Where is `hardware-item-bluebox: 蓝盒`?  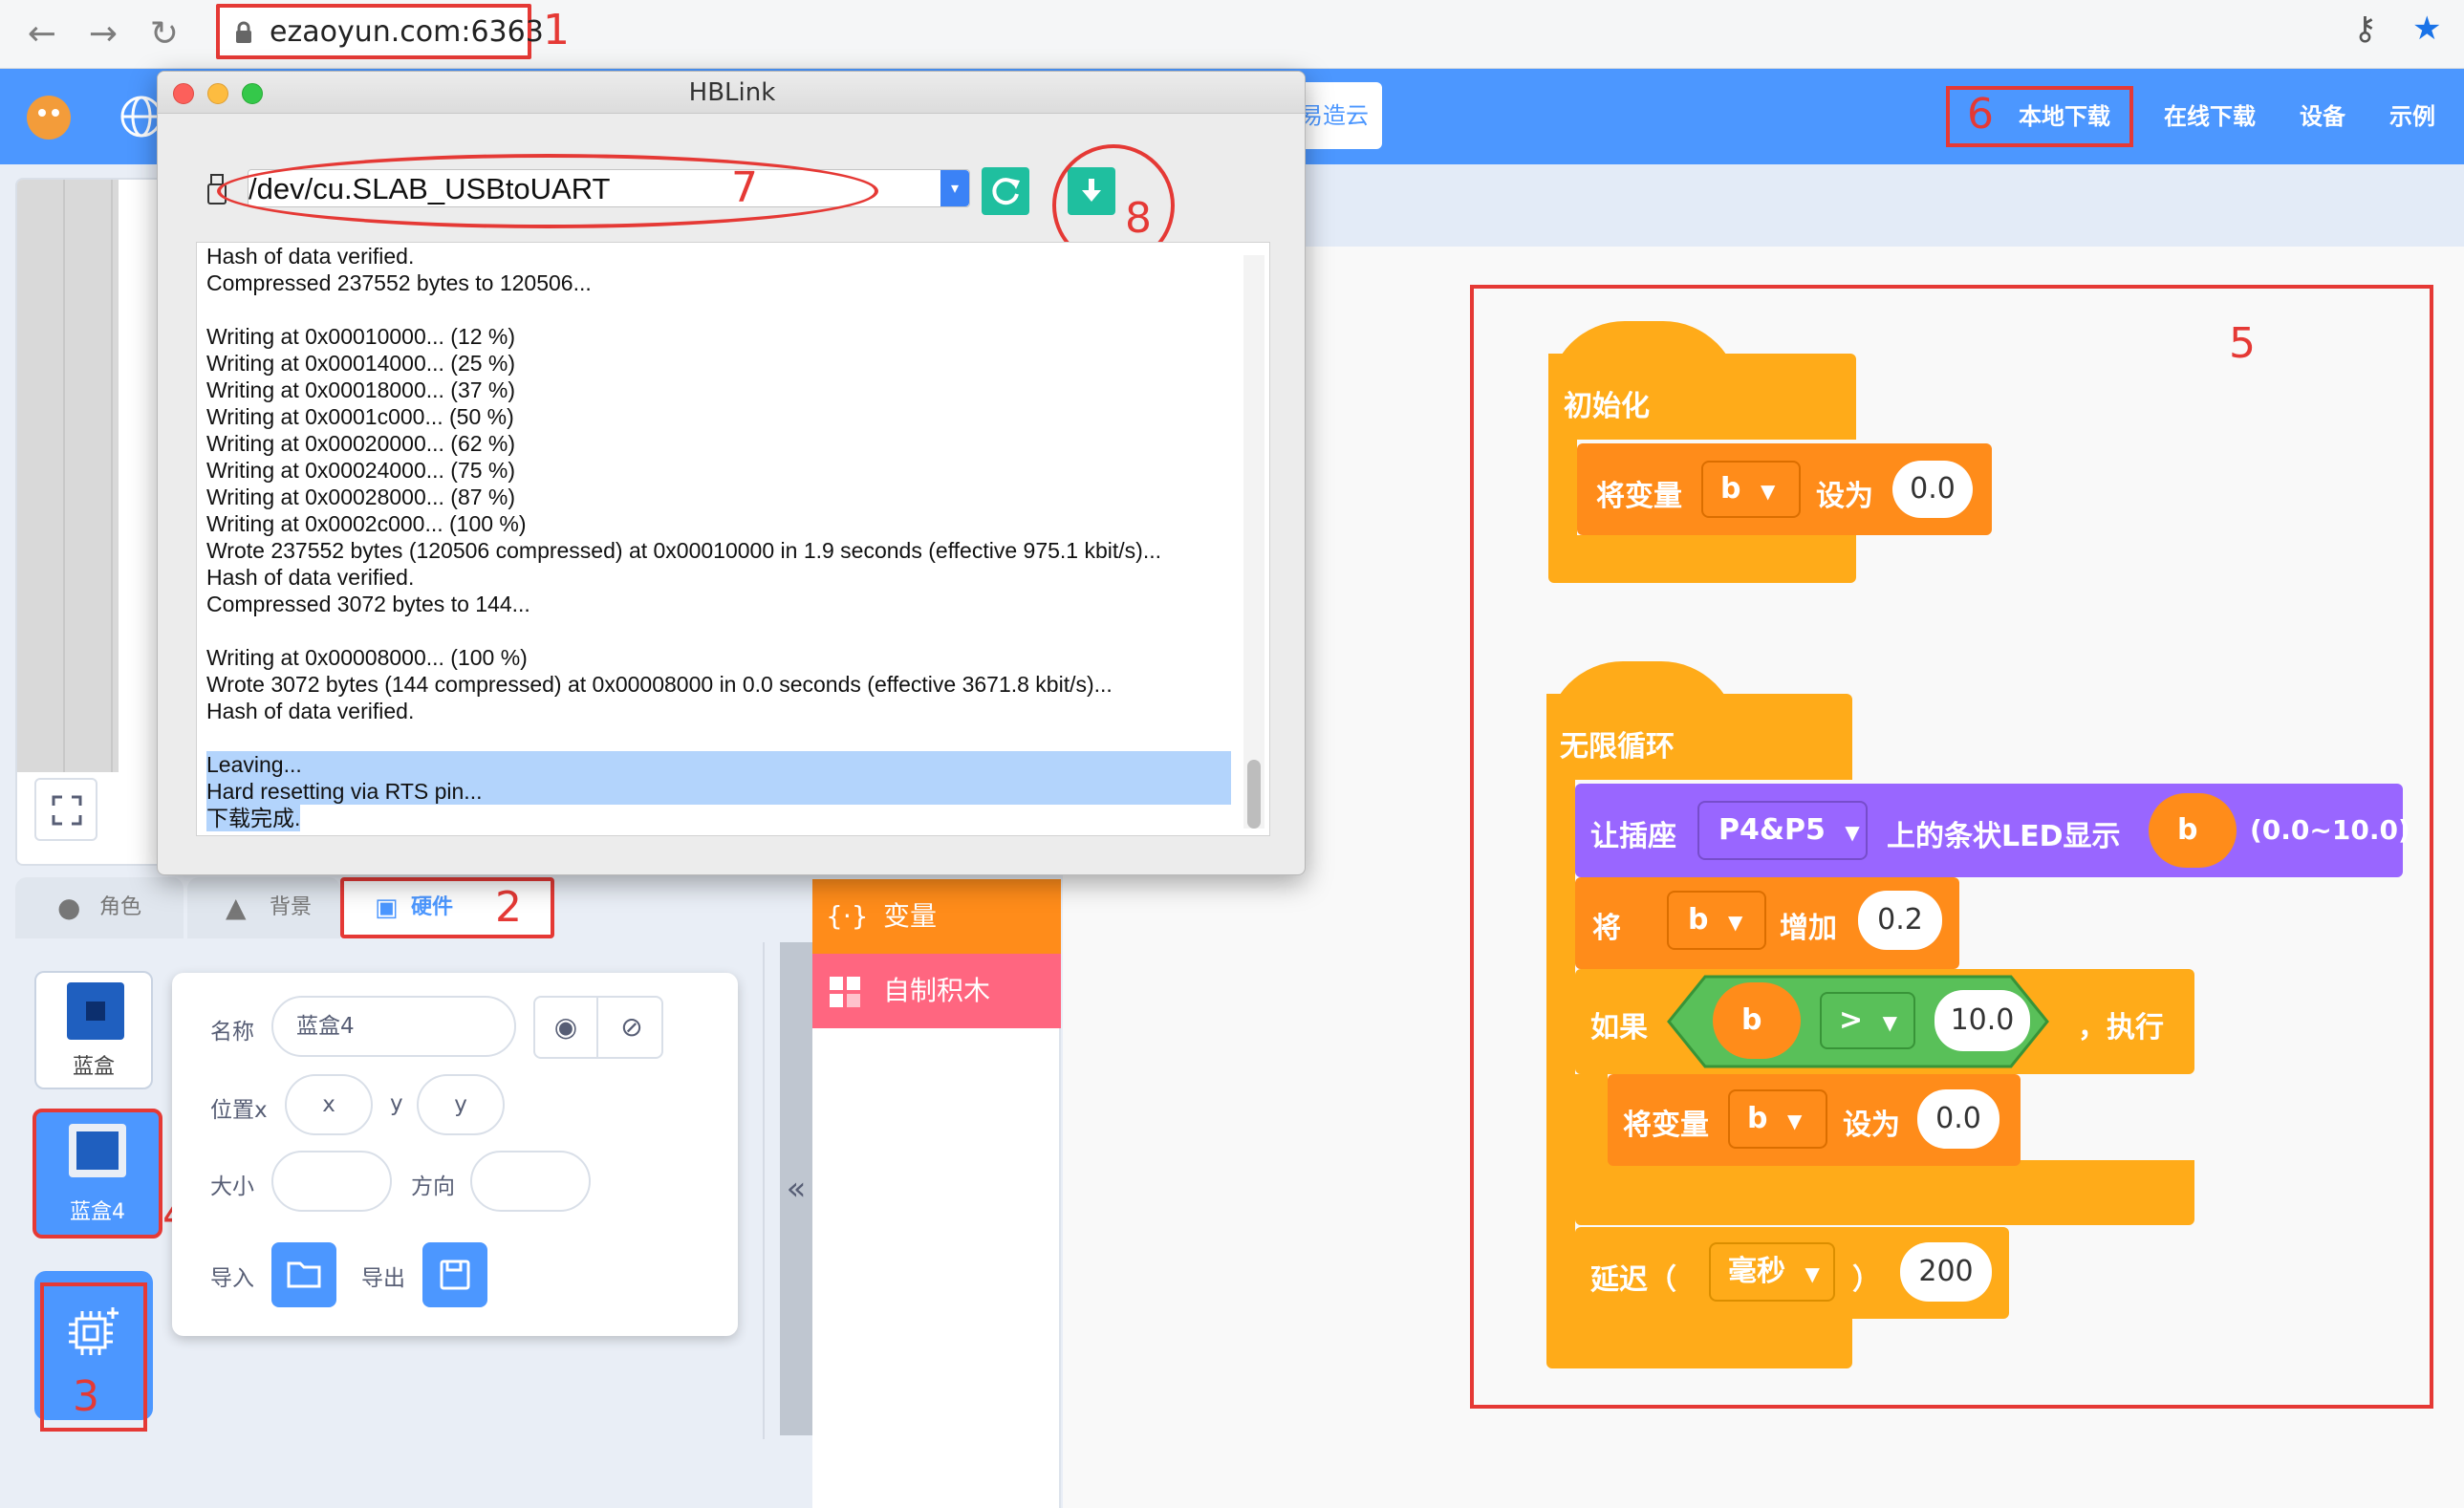
hardware-item-bluebox: 蓝盒 is located at coordinates (93, 1030).